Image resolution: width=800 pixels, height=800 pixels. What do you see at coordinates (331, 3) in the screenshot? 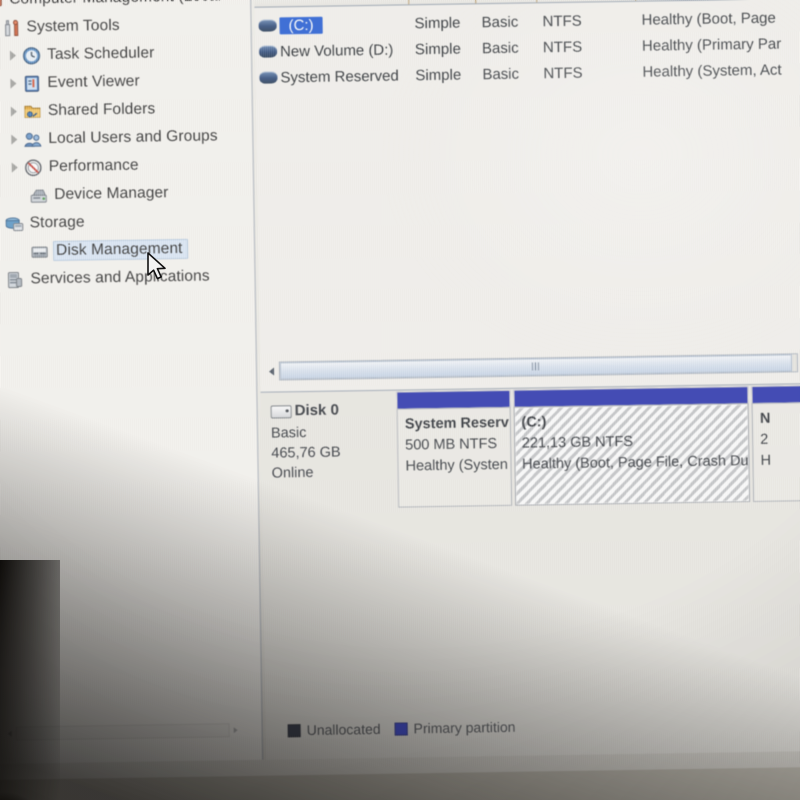
I see `column-header-volume: Volume` at bounding box center [331, 3].